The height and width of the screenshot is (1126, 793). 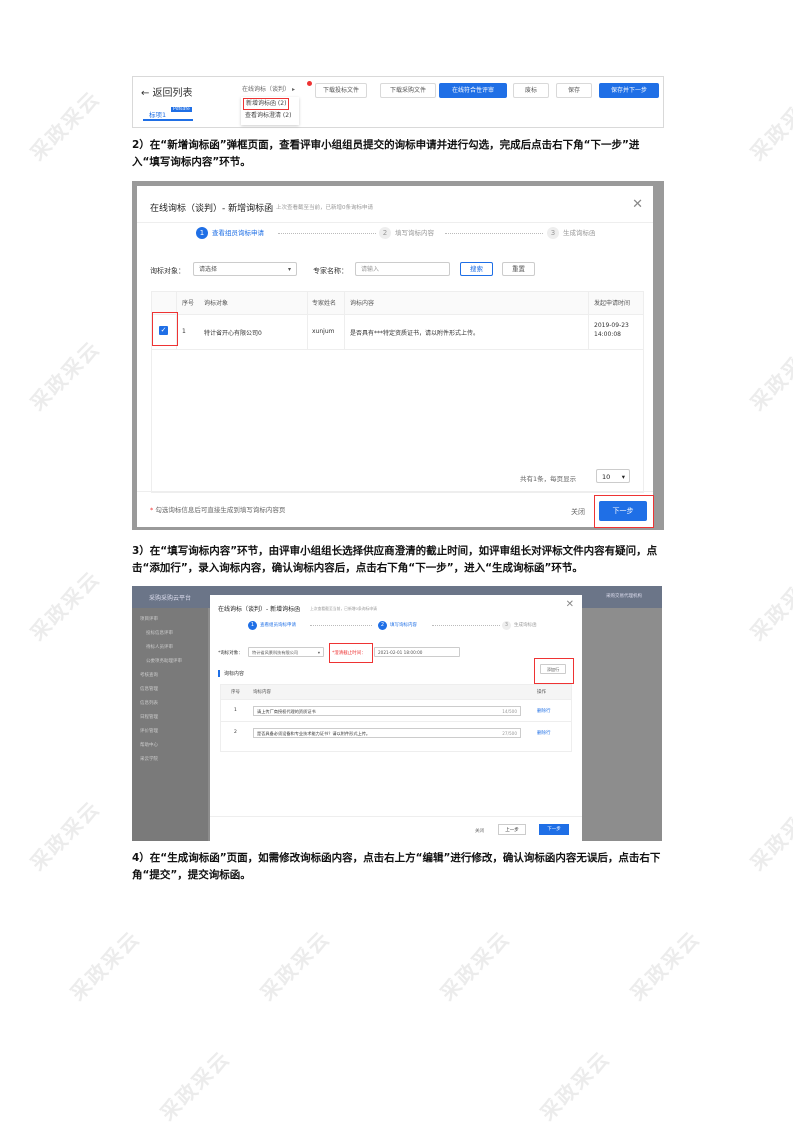 What do you see at coordinates (519, 625) in the screenshot?
I see `step-3: 3 生成询标函` at bounding box center [519, 625].